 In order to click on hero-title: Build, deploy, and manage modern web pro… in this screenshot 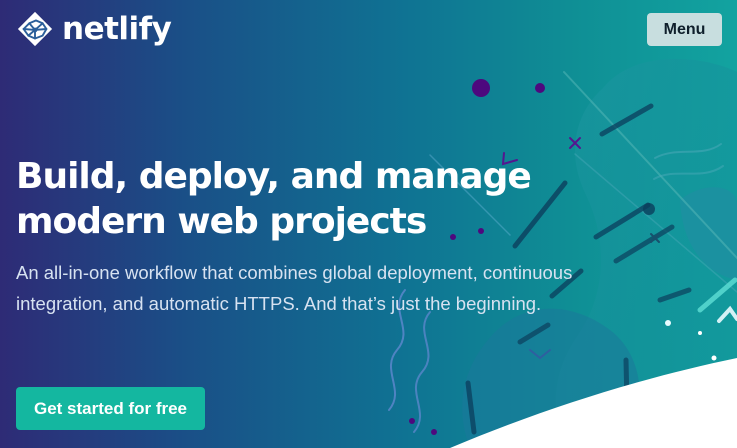, I will do `click(274, 199)`.